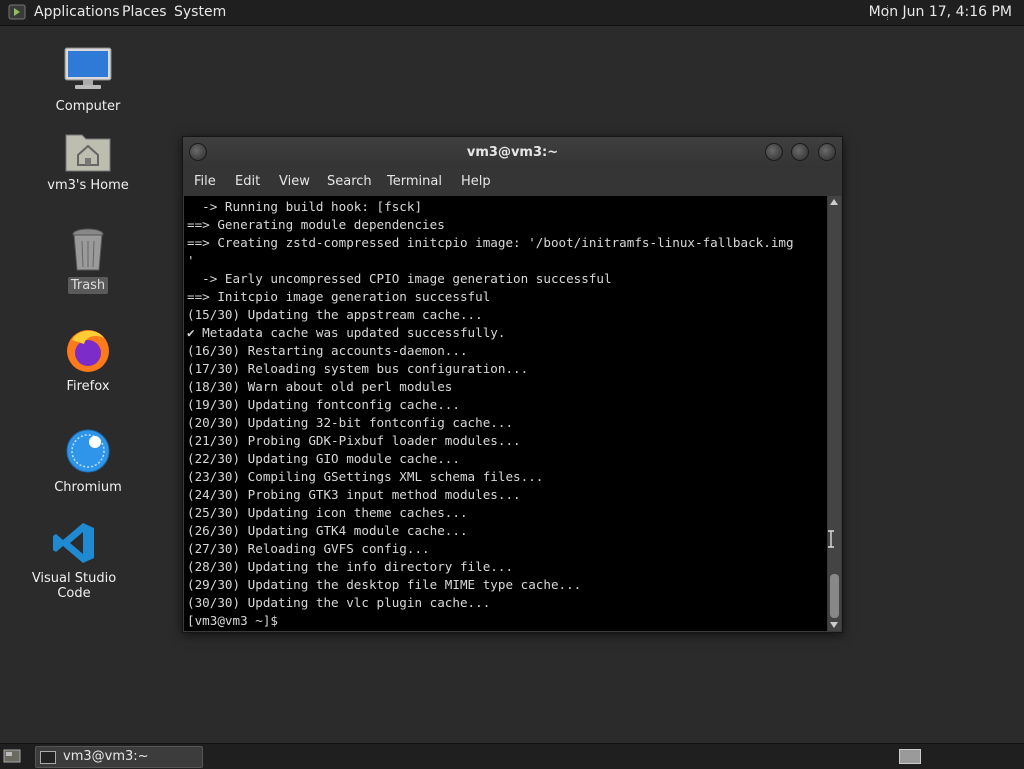 Image resolution: width=1024 pixels, height=769 pixels. I want to click on desktop-icon-chromium: Chromium, so click(88, 461).